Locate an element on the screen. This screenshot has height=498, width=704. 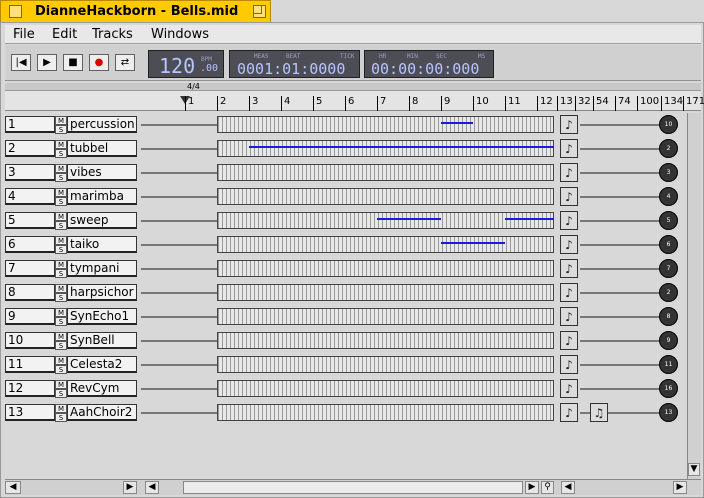
lane-scroll-left-button: ◀ is located at coordinates (152, 487).